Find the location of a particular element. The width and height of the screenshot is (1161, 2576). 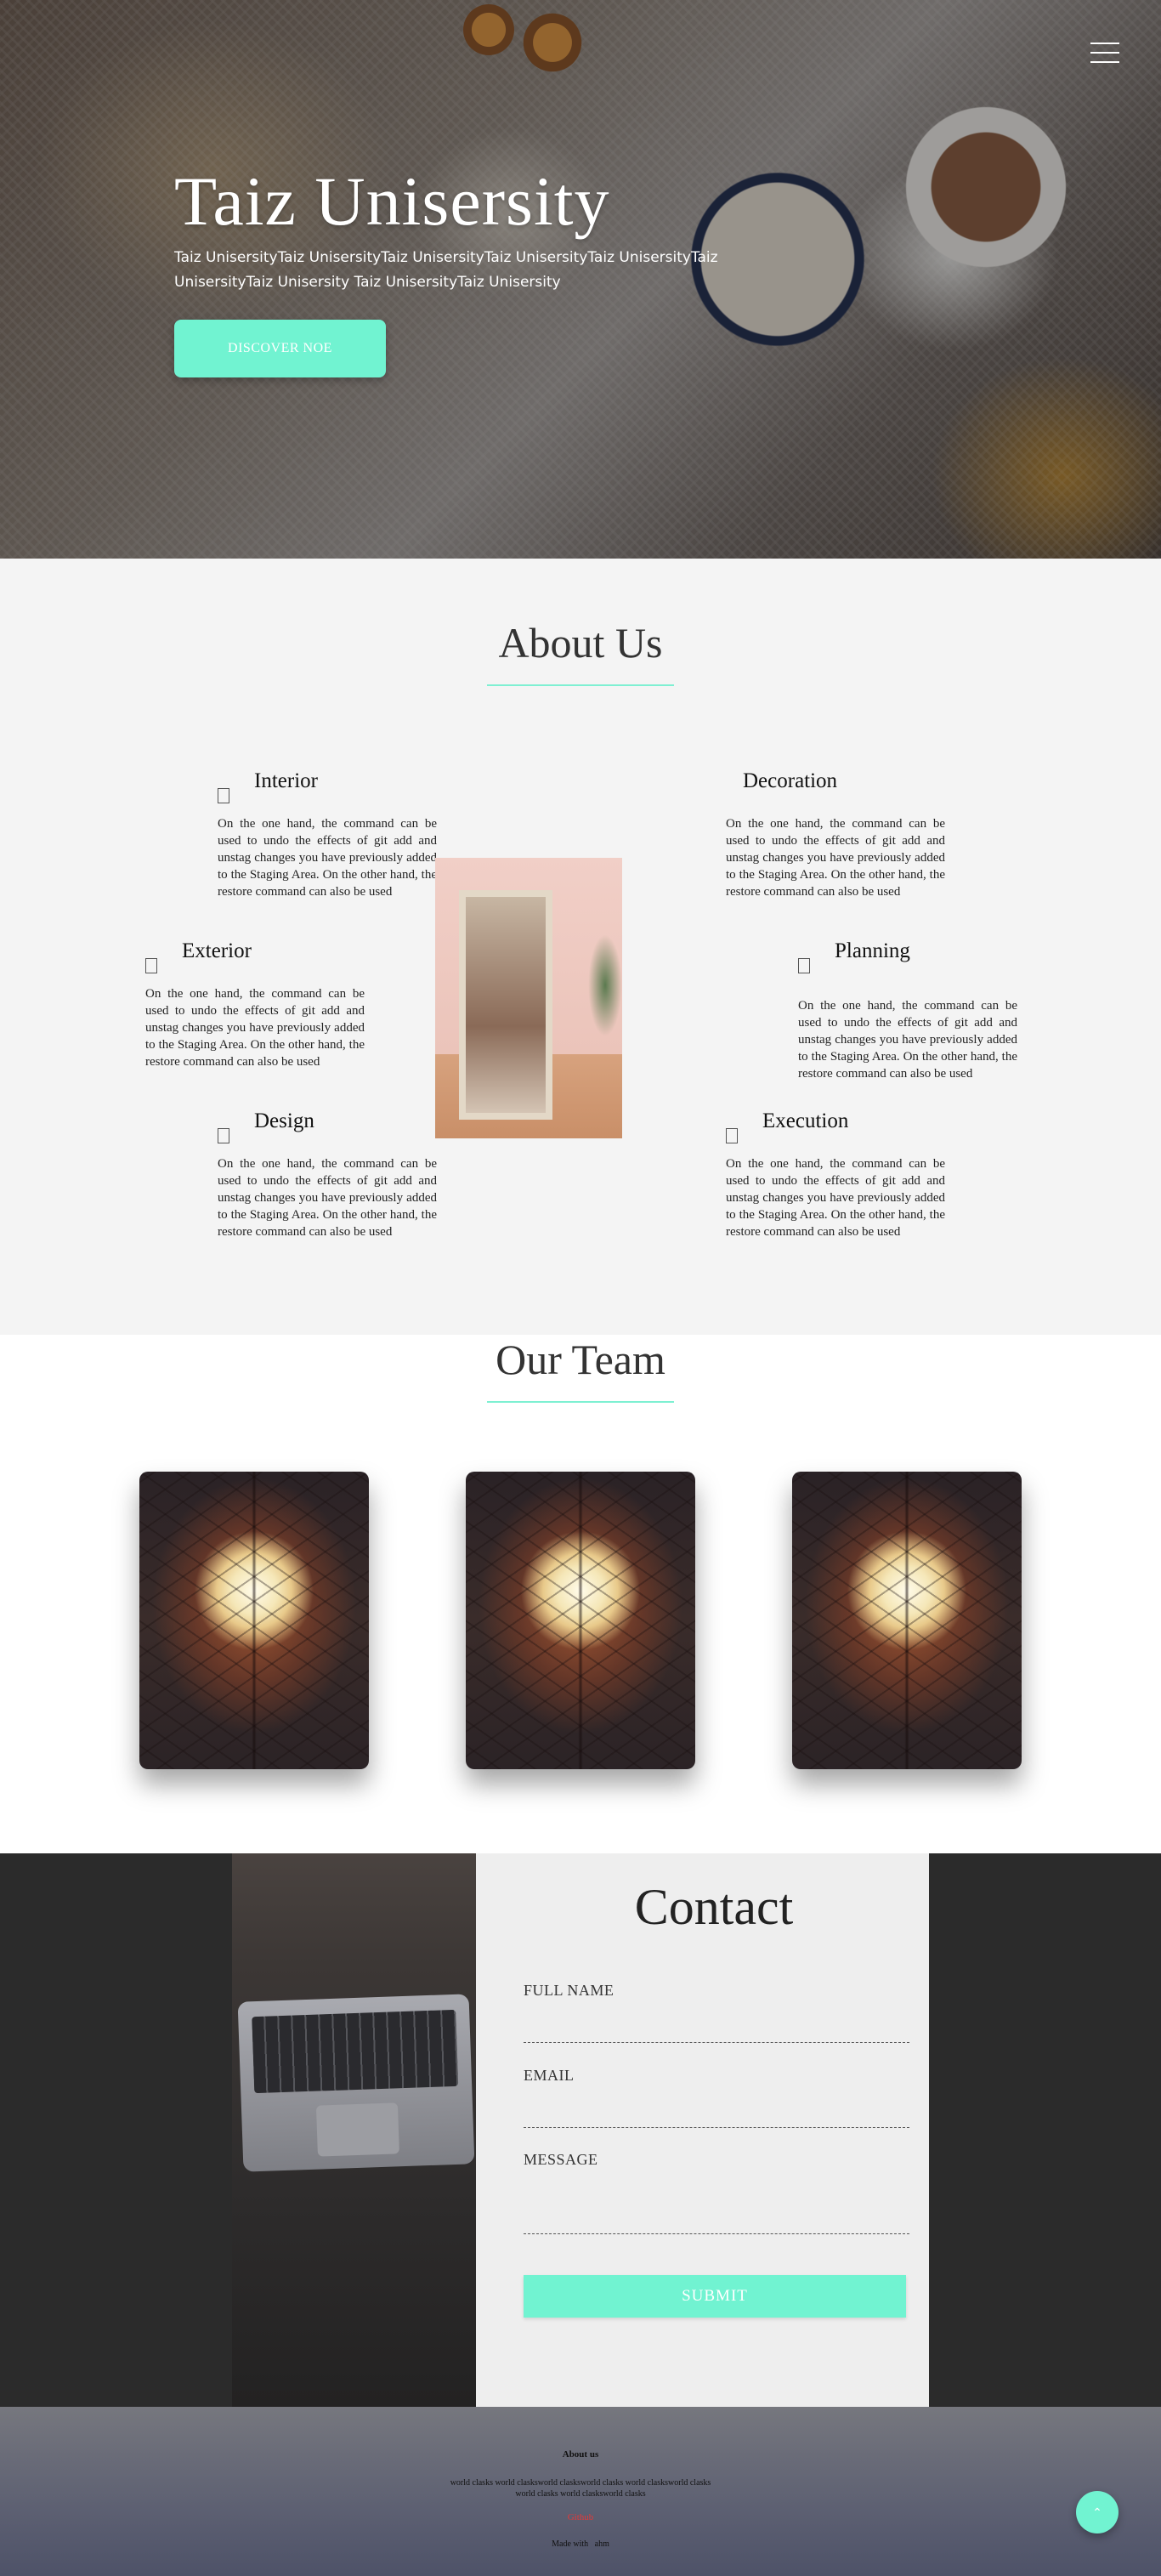

contact-title: Contact is located at coordinates (714, 1907).